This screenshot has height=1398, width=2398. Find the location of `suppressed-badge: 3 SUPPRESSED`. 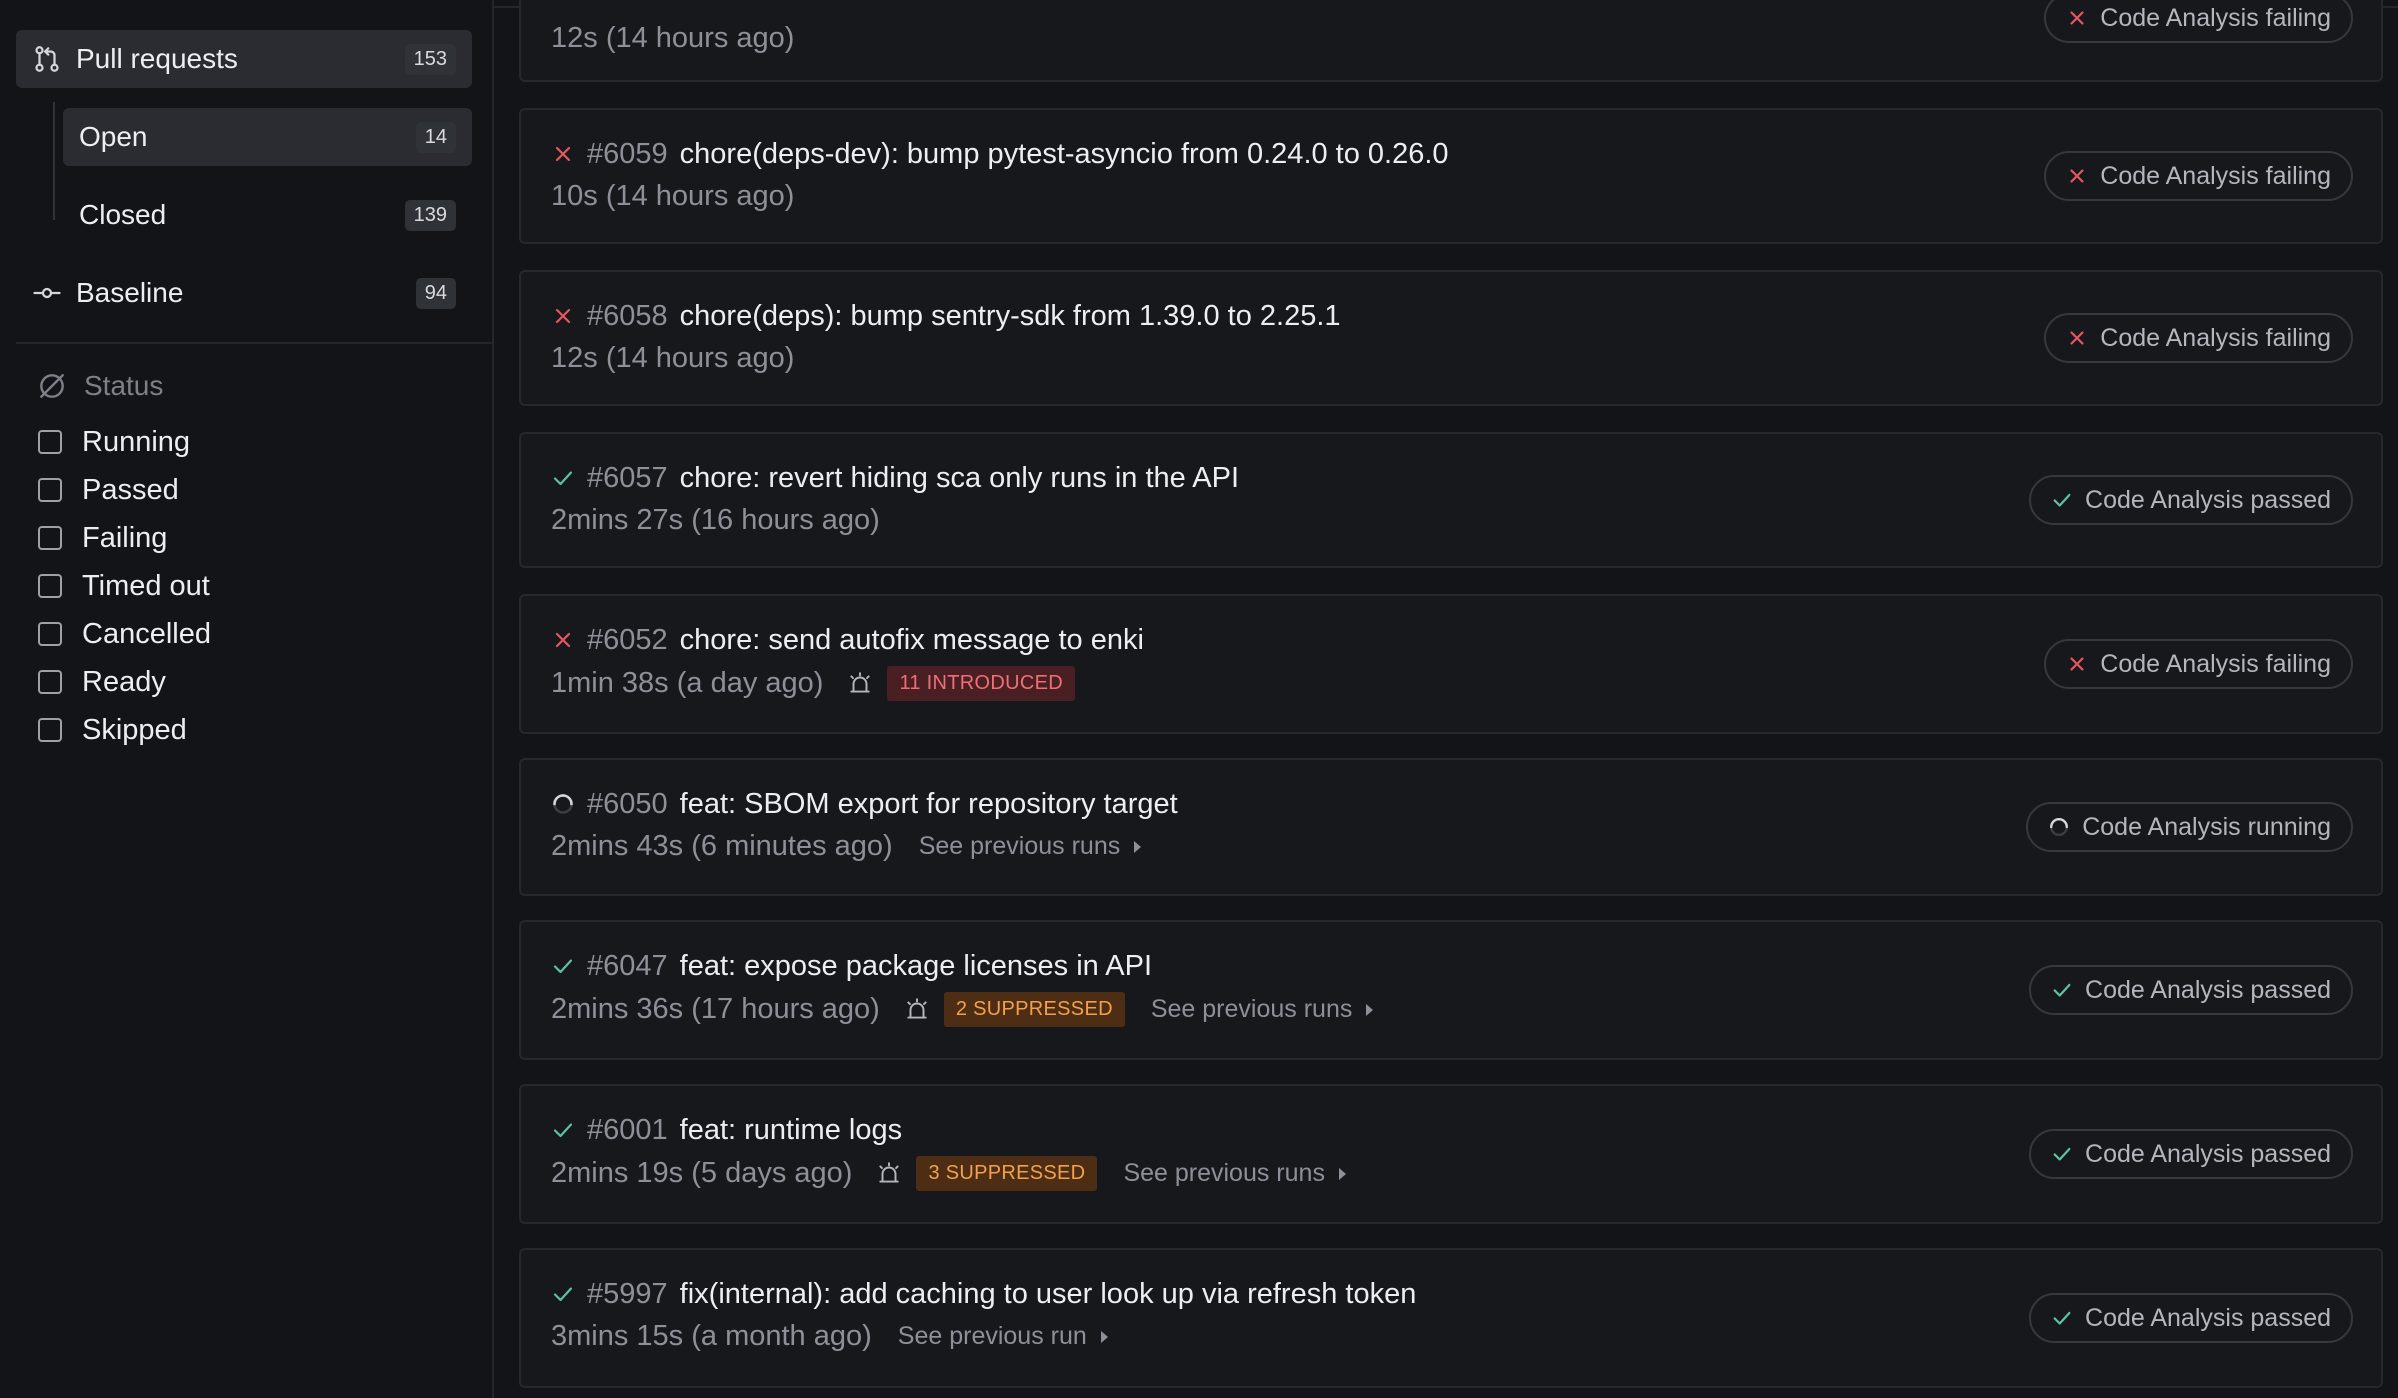

suppressed-badge: 3 SUPPRESSED is located at coordinates (1007, 1173).